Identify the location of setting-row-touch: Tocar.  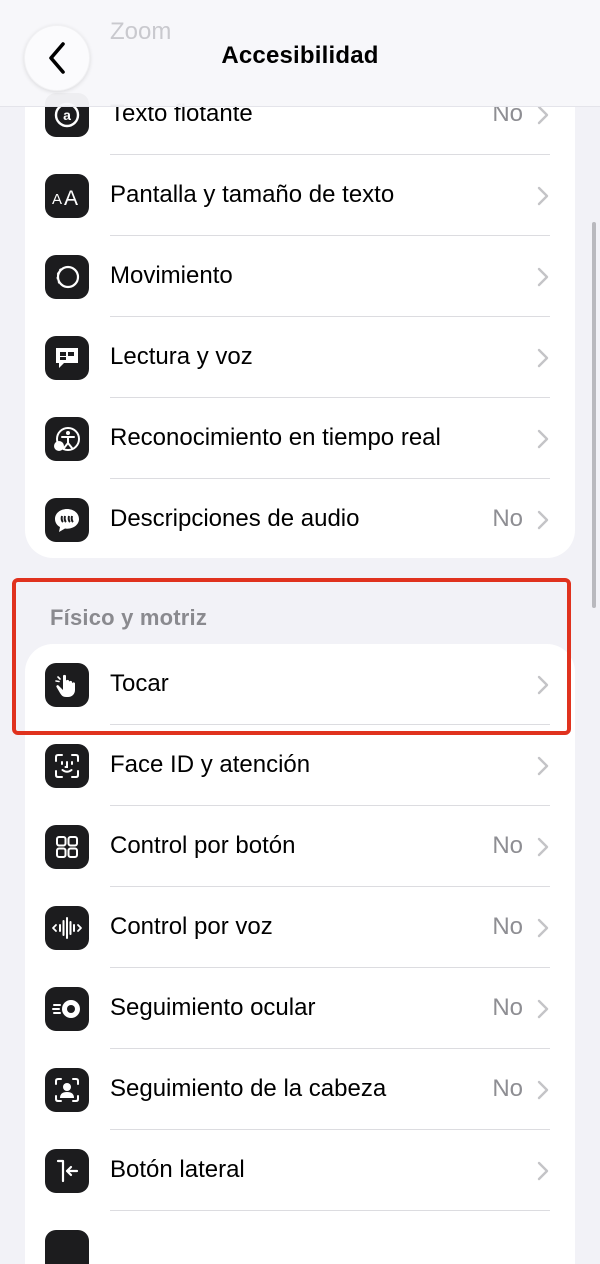
(300, 684).